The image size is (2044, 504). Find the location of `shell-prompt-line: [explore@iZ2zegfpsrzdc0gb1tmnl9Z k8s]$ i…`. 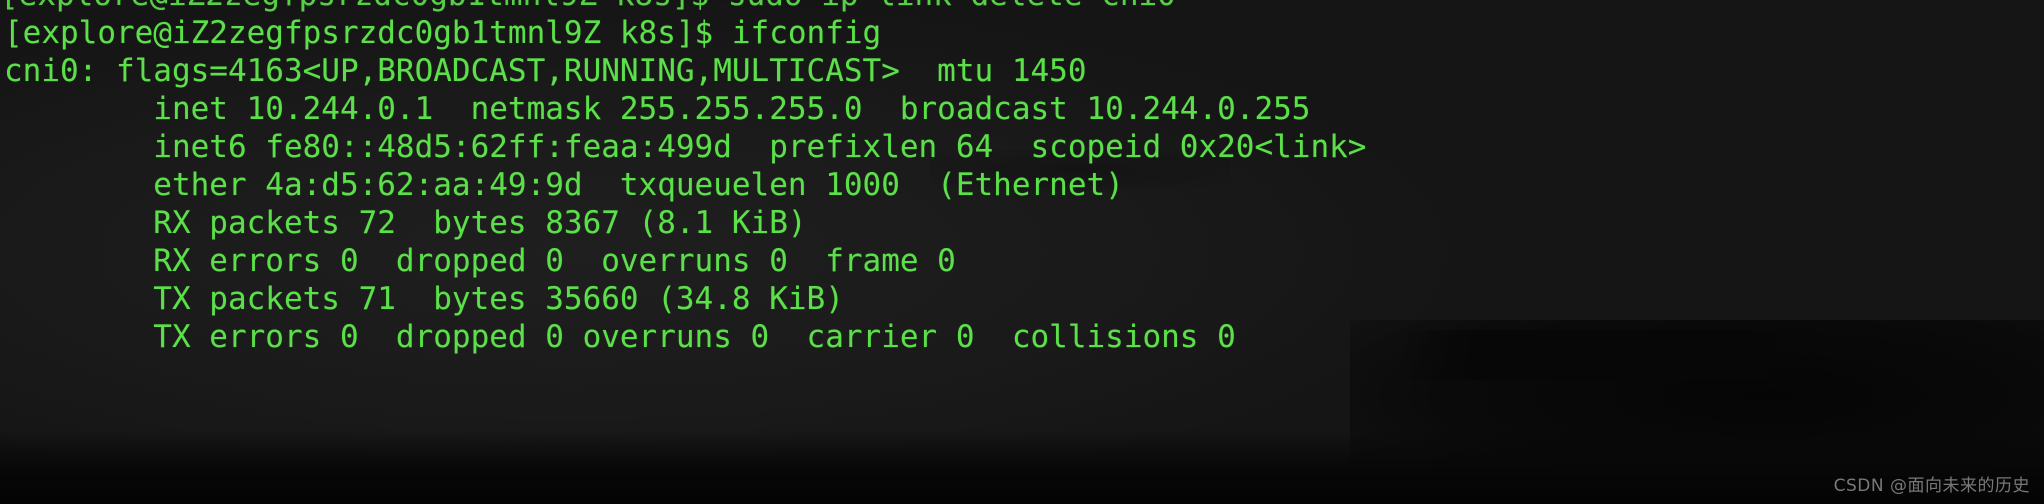

shell-prompt-line: [explore@iZ2zegfpsrzdc0gb1tmnl9Z k8s]$ i… is located at coordinates (685, 33).